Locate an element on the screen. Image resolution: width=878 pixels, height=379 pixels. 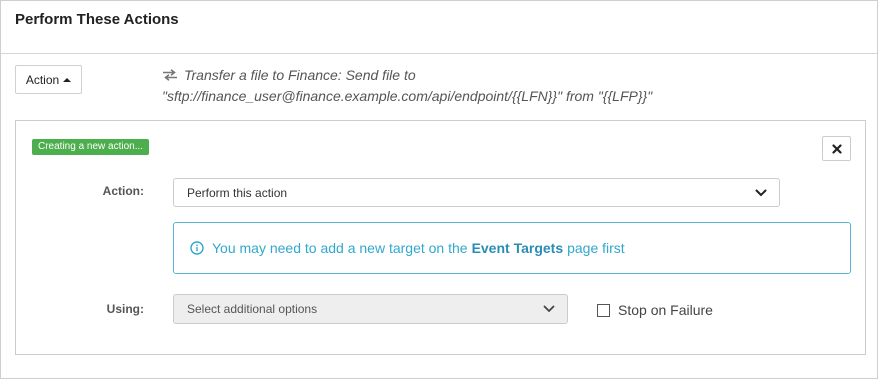
info-text-suffix: page first is located at coordinates (596, 248).